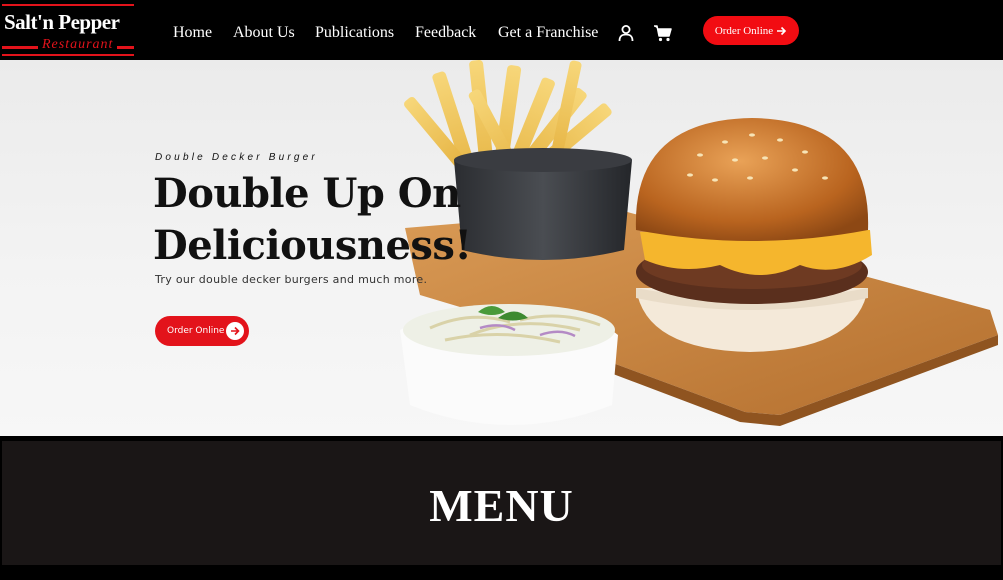  I want to click on menu-heading: MENU, so click(501, 505).